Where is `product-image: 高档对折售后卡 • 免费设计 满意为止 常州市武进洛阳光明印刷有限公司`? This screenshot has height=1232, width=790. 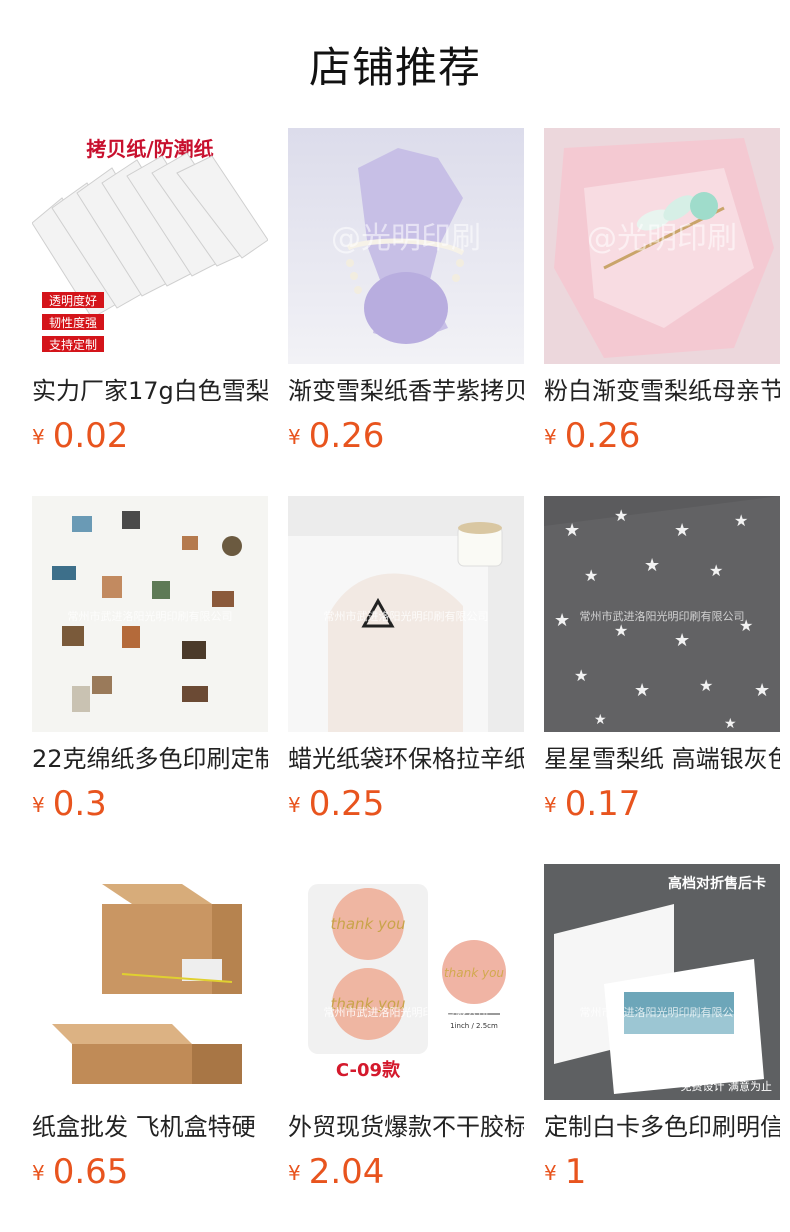
product-image: 高档对折售后卡 • 免费设计 满意为止 常州市武进洛阳光明印刷有限公司 is located at coordinates (662, 982).